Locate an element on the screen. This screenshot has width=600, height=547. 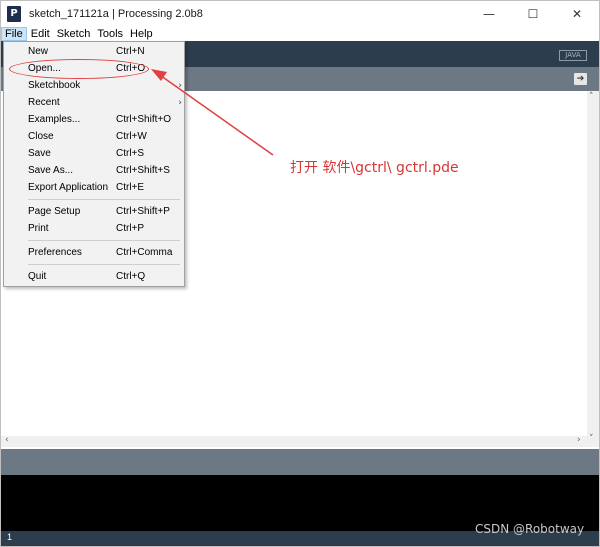
annotation-text: 打开 软件\gctrl\ gctrl.pde is located at coordinates (374, 168).